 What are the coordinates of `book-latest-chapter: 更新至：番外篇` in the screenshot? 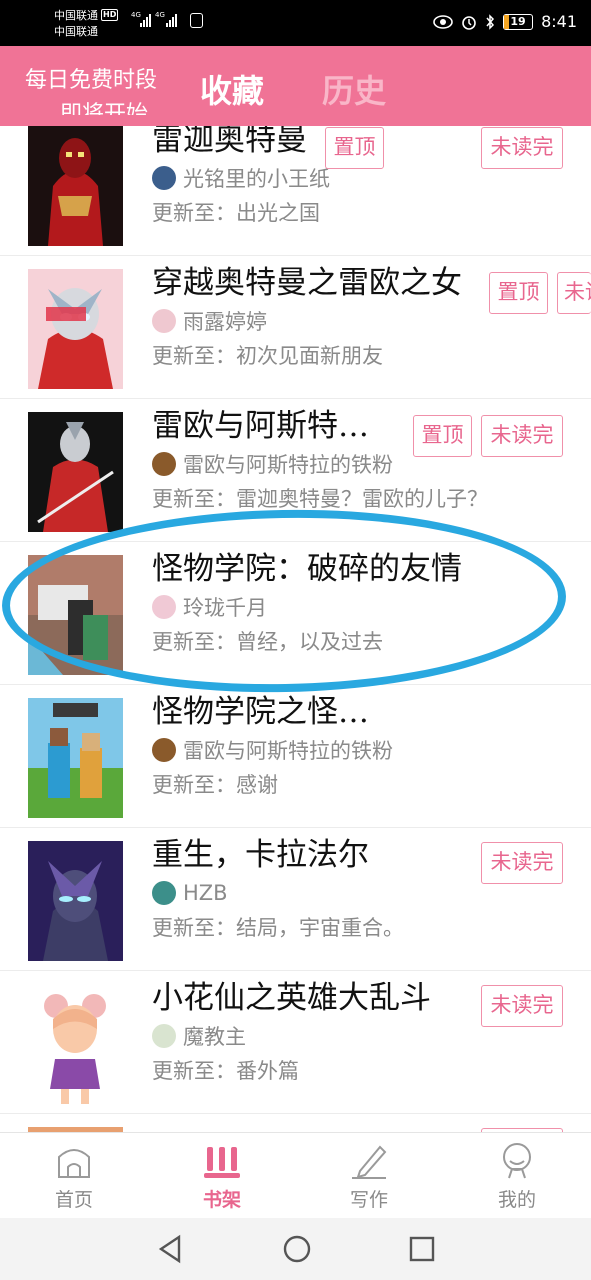 It's located at (225, 1071).